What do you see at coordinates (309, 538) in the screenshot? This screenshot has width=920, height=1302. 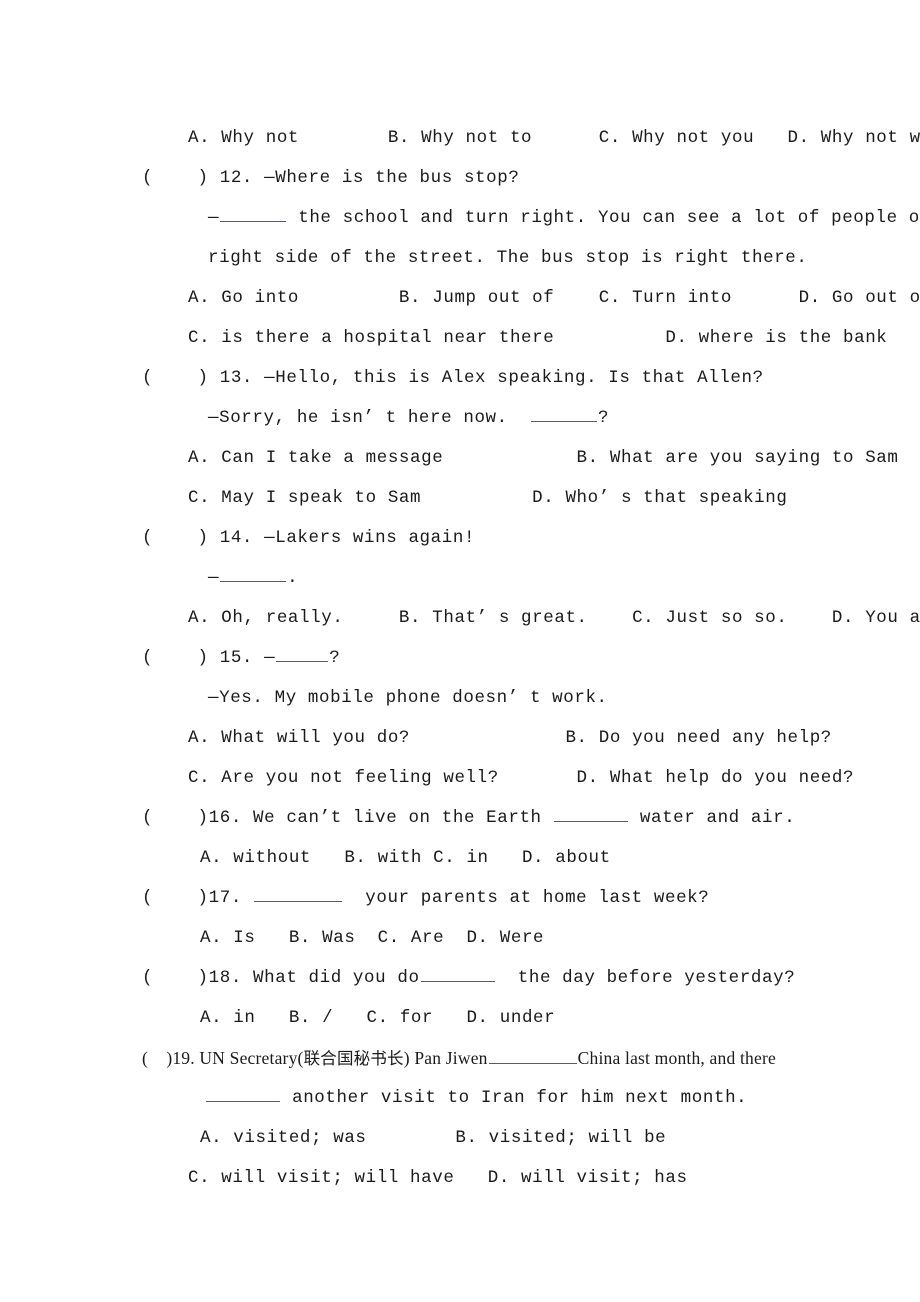 I see `q14-stem-text: ( ) 14. —Lakers wins again!` at bounding box center [309, 538].